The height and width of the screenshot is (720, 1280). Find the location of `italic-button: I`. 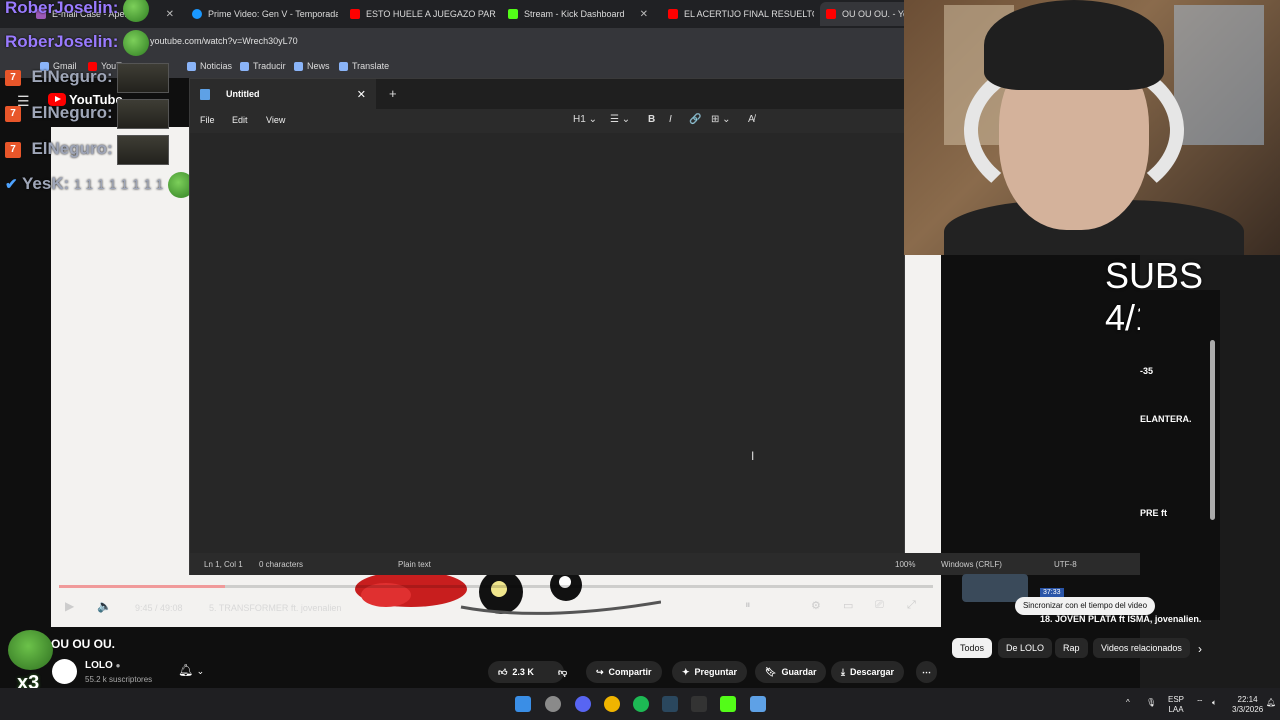

italic-button: I is located at coordinates (670, 119).